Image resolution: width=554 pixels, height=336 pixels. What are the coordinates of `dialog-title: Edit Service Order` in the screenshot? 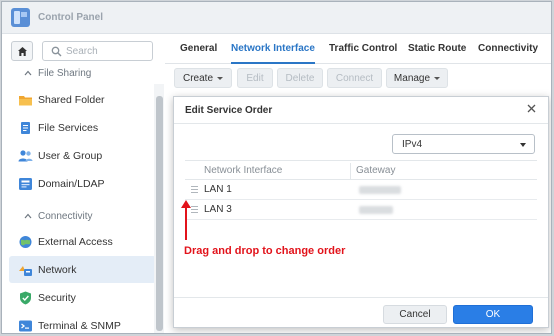 It's located at (229, 110).